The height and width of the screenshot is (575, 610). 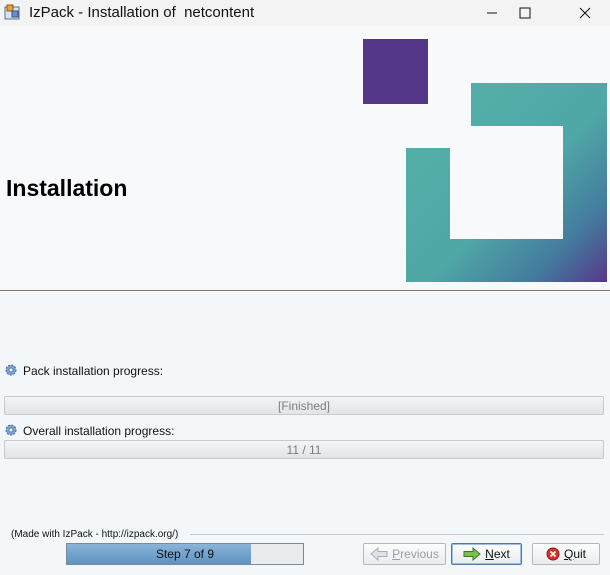 I want to click on pack-progress-bar: [Finished], so click(x=304, y=405).